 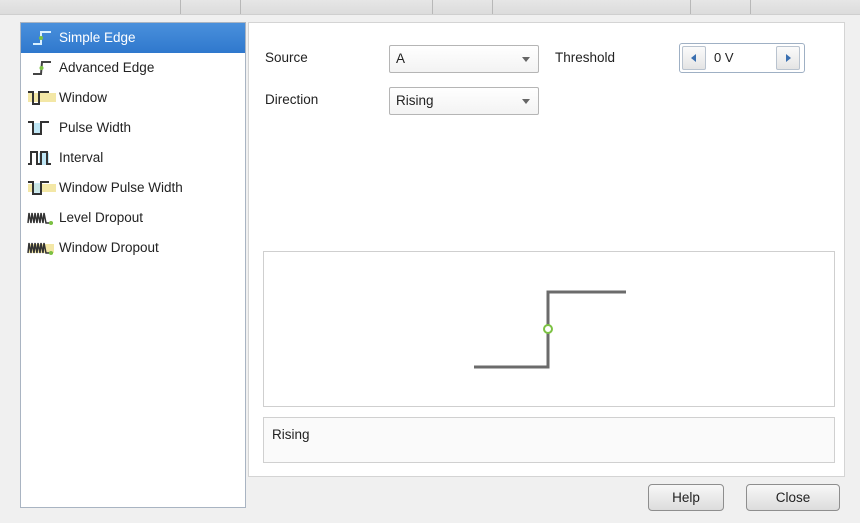 I want to click on trigger-type-advanced-edge: Advanced Edge, so click(x=133, y=68).